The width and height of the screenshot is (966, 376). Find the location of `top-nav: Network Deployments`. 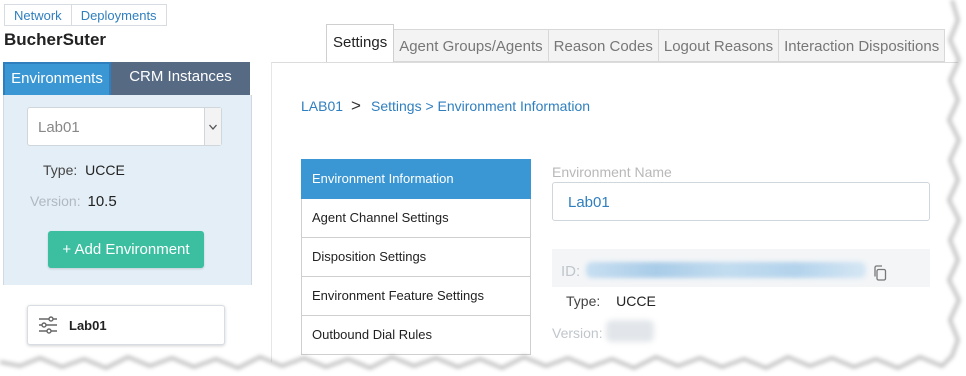

top-nav: Network Deployments is located at coordinates (85, 15).